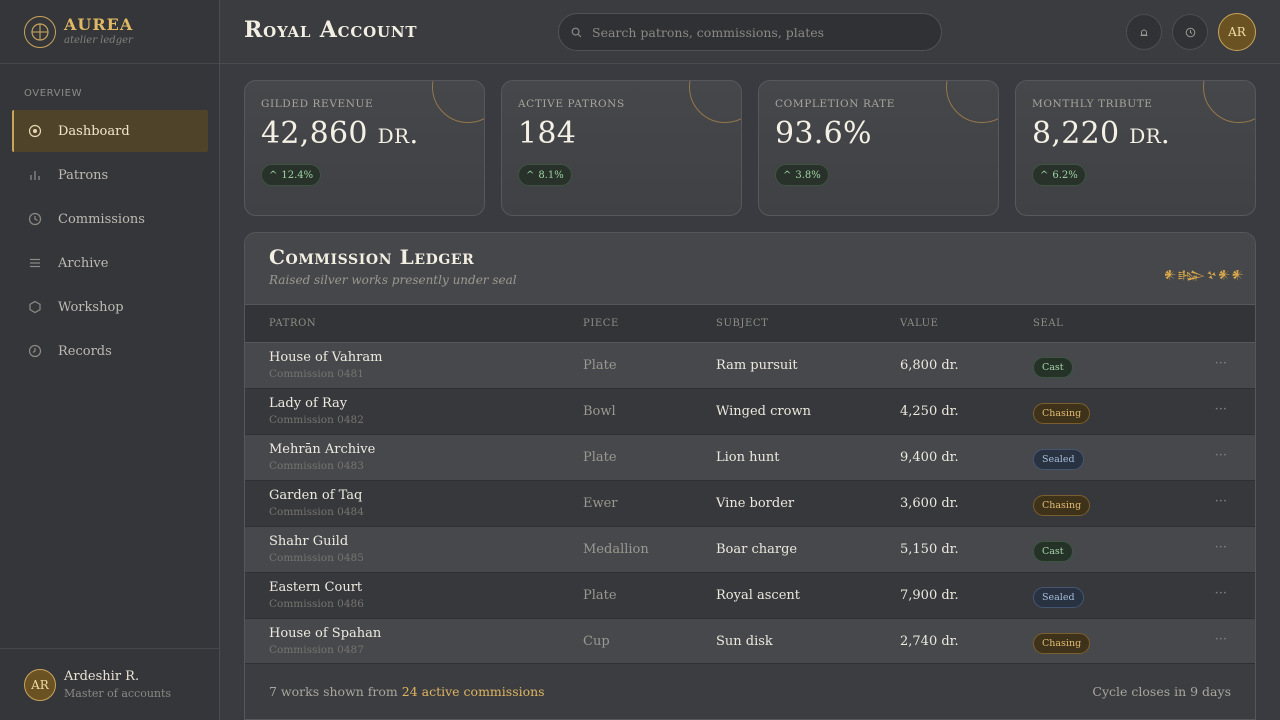 The image size is (1280, 720). What do you see at coordinates (292, 323) in the screenshot?
I see `column-header-patron: Patron` at bounding box center [292, 323].